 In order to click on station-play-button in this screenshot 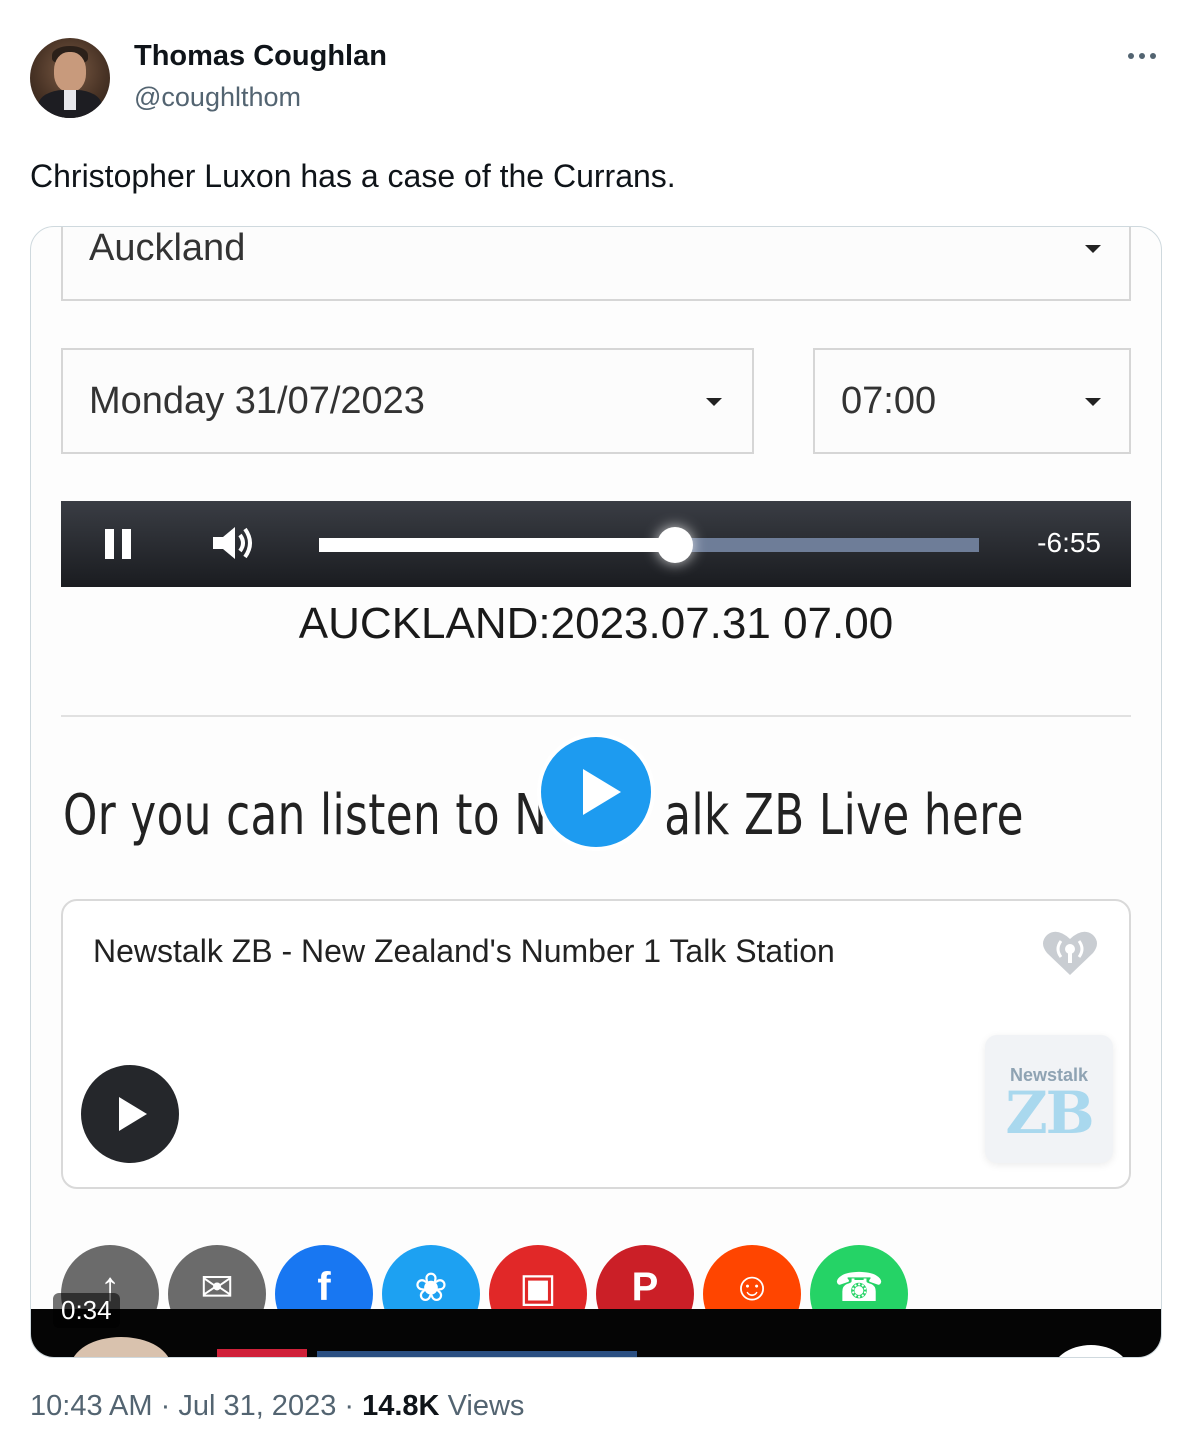, I will do `click(130, 1114)`.